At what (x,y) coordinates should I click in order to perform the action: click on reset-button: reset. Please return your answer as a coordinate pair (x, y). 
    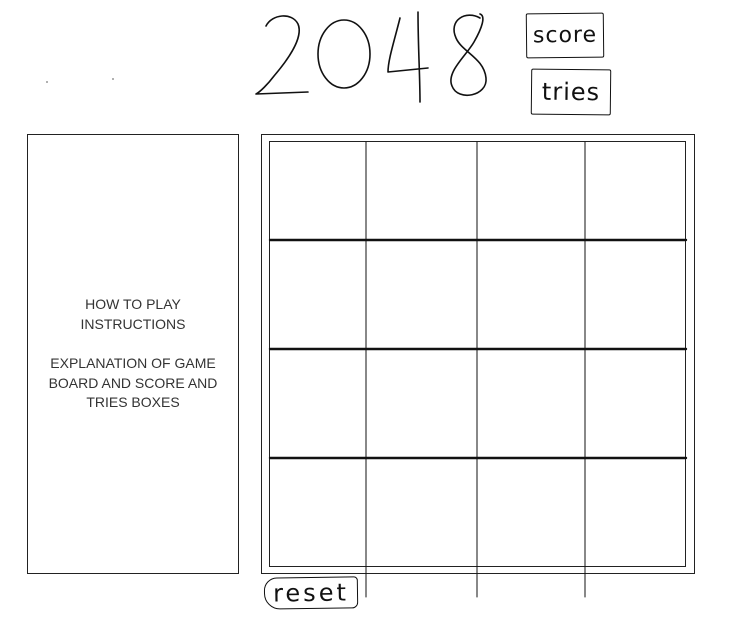
    Looking at the image, I should click on (311, 593).